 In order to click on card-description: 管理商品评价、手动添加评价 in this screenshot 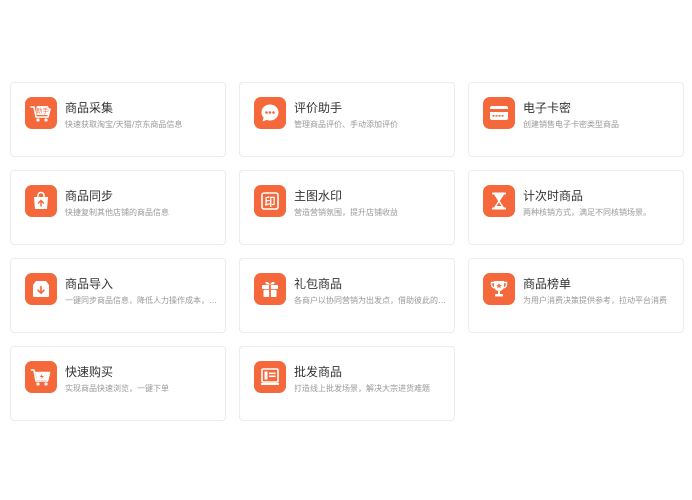, I will do `click(346, 124)`.